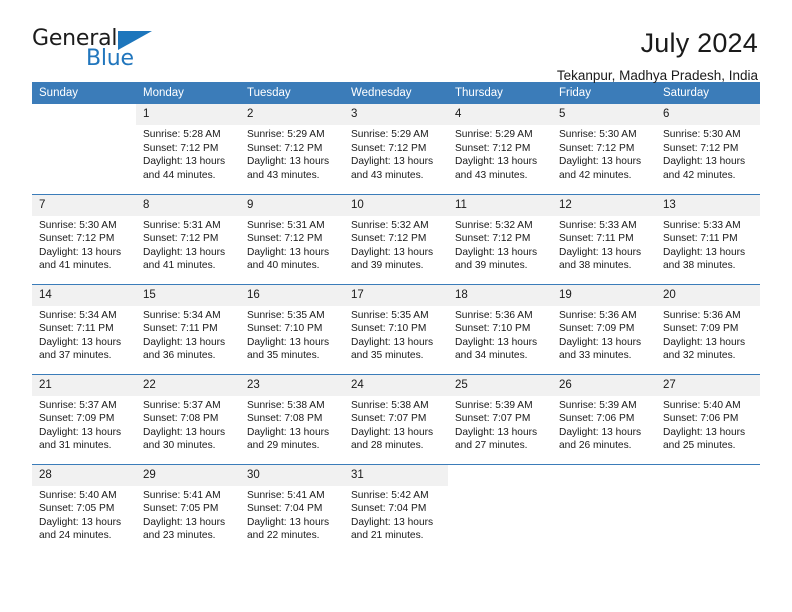  What do you see at coordinates (494, 405) in the screenshot?
I see `sunrise-text: Sunrise: 5:39 AM` at bounding box center [494, 405].